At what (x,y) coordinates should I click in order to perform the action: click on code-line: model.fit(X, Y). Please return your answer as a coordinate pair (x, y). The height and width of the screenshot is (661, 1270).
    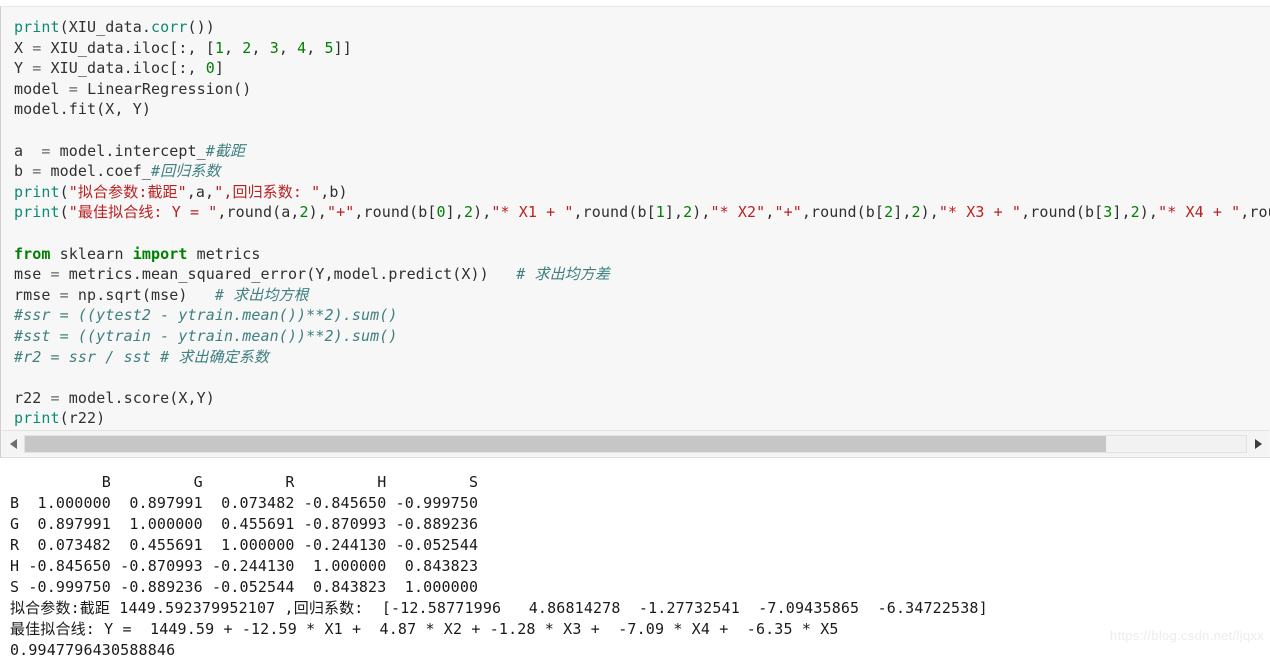
    Looking at the image, I should click on (642, 109).